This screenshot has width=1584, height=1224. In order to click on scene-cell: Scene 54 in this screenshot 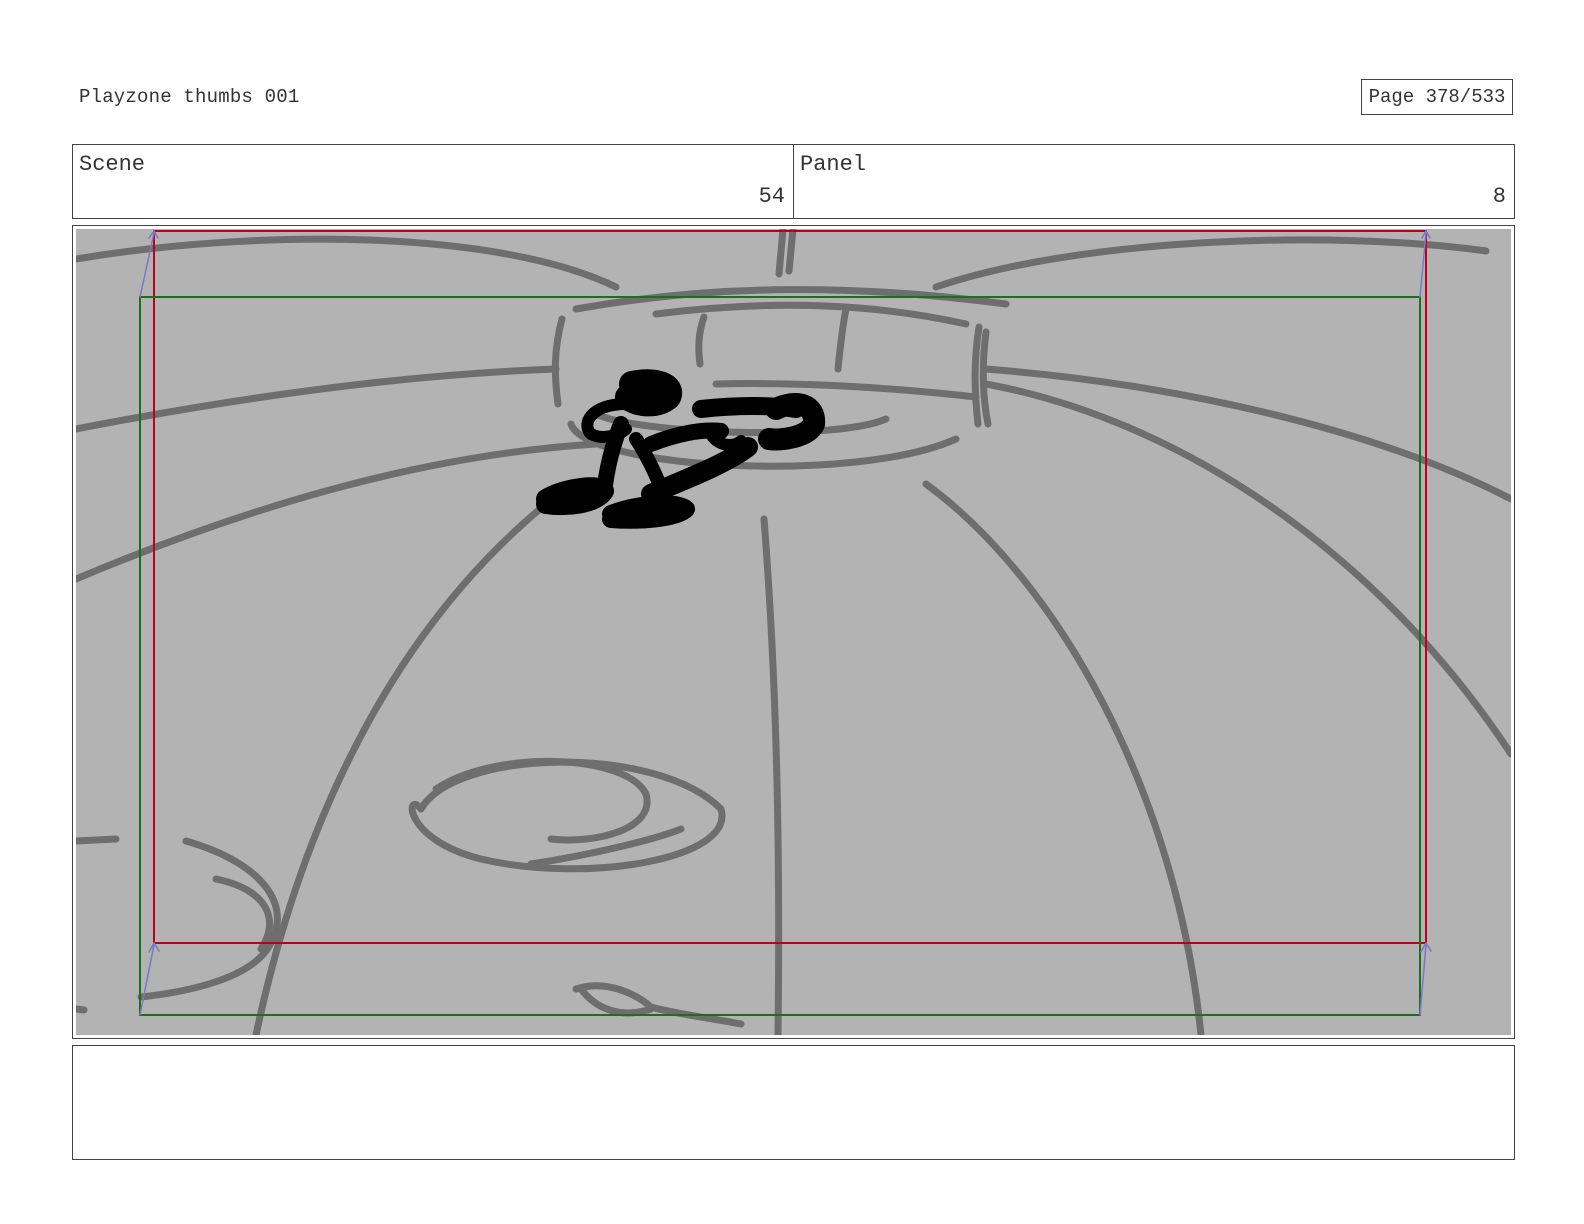, I will do `click(433, 181)`.